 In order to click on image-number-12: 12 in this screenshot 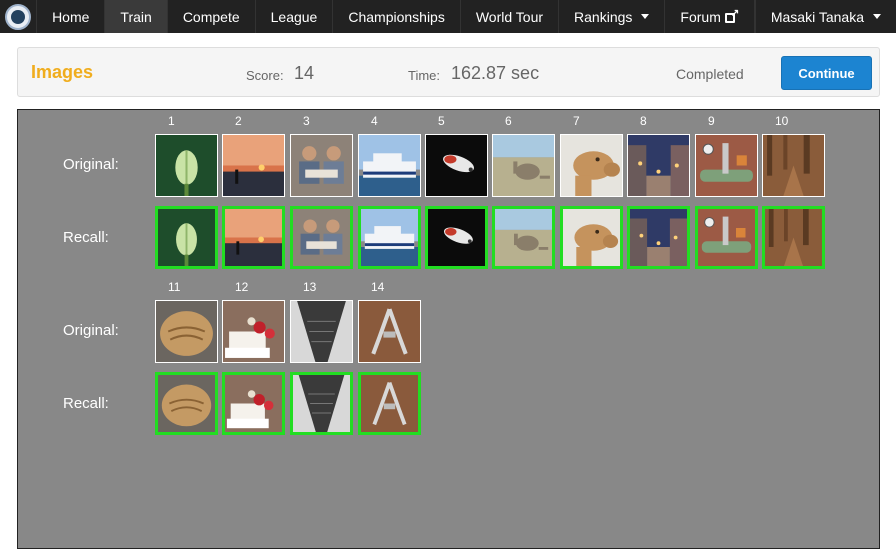, I will do `click(242, 287)`.